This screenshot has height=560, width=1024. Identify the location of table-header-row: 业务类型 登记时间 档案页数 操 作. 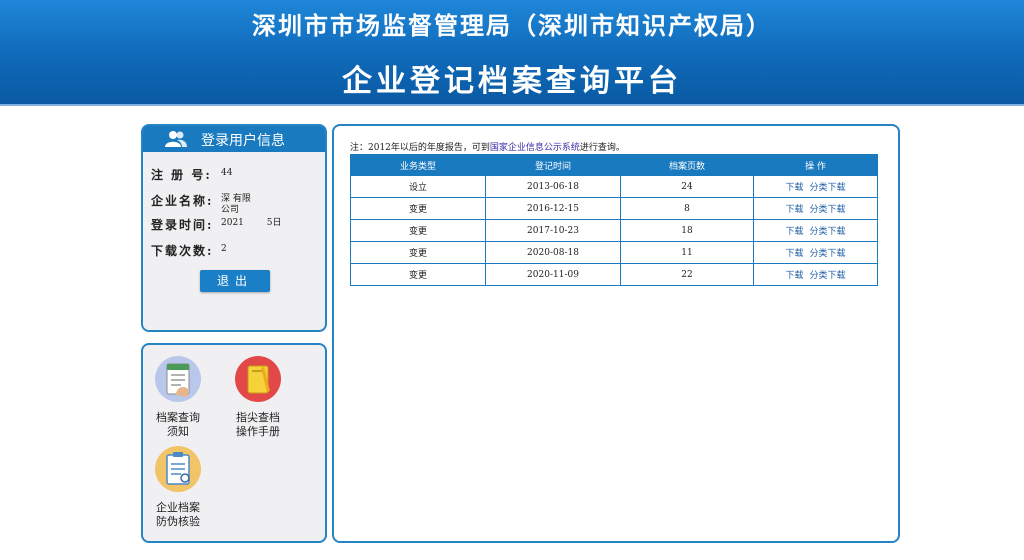
(614, 165).